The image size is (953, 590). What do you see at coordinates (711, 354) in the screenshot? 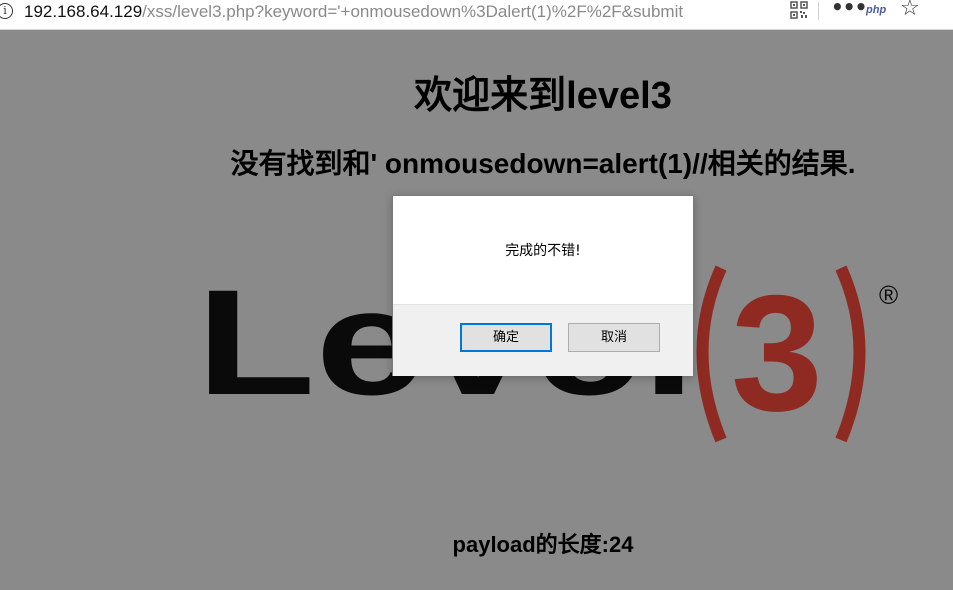
I see `logo-left-paren` at bounding box center [711, 354].